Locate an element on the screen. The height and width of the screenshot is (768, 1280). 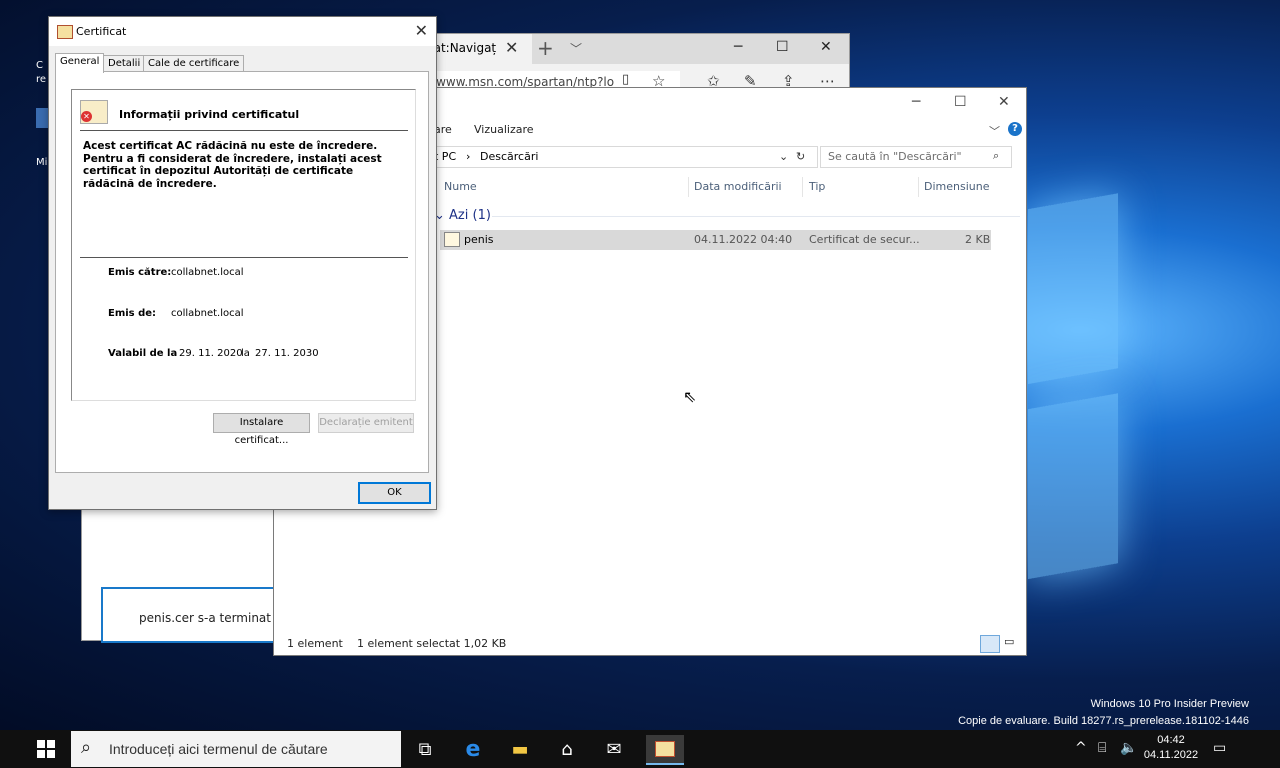
cert-dialog-title: Certificat is located at coordinates (101, 31).